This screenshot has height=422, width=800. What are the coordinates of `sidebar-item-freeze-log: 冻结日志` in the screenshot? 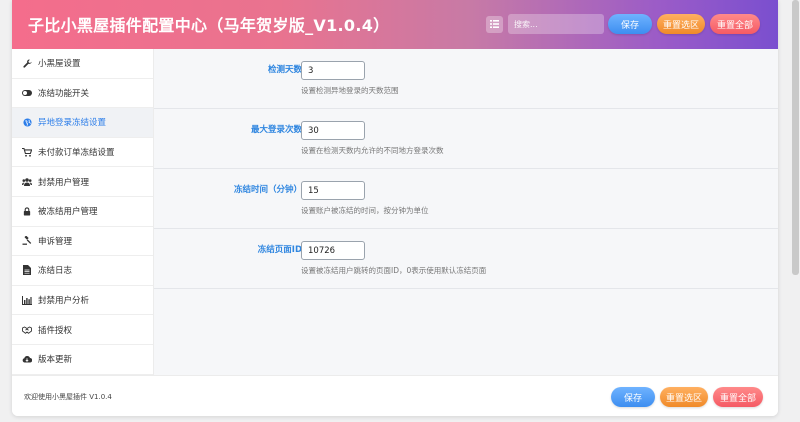 It's located at (82, 271).